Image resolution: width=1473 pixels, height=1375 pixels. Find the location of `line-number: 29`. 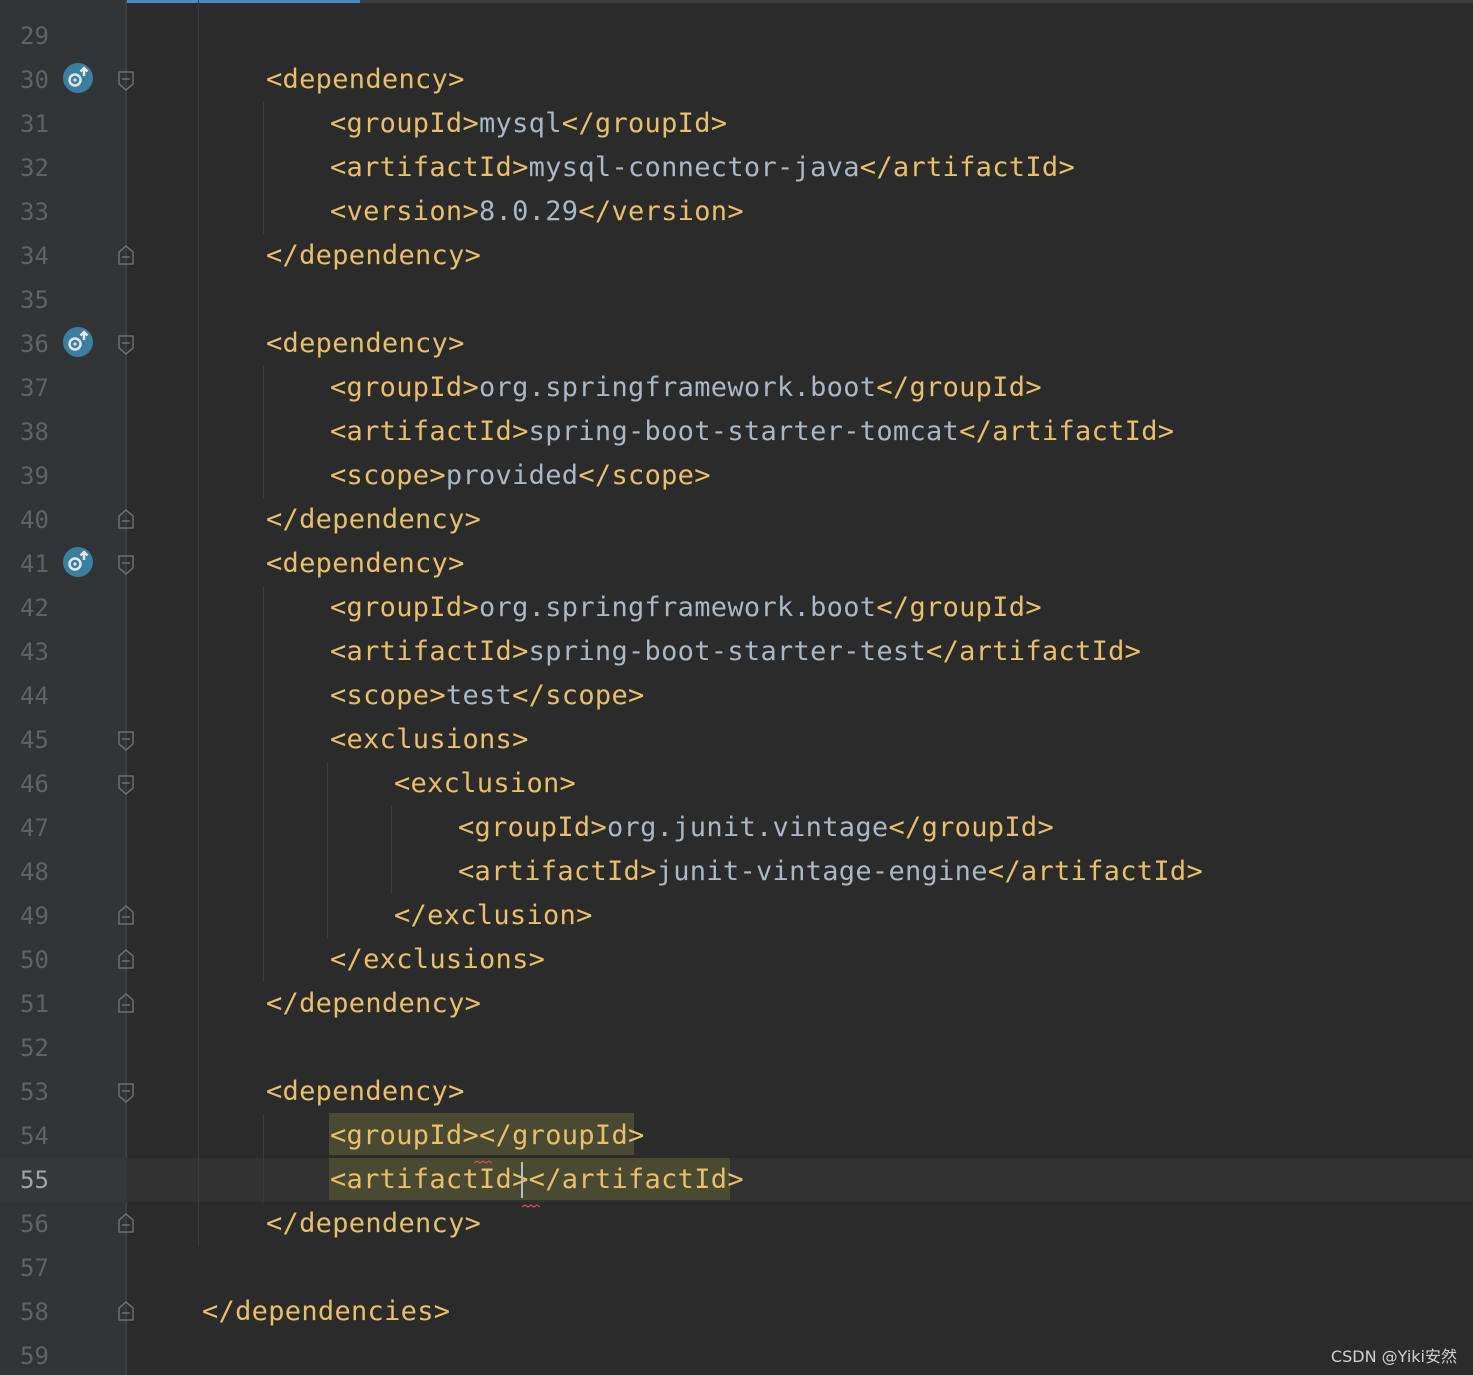

line-number: 29 is located at coordinates (40, 36).